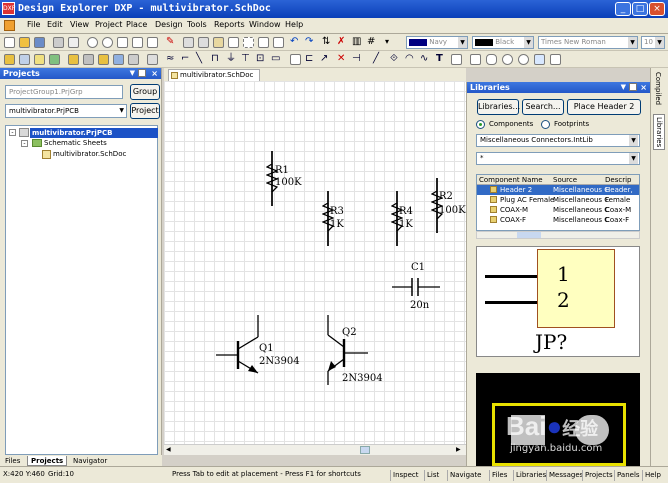 Image resolution: width=668 pixels, height=483 pixels. What do you see at coordinates (465, 475) in the screenshot?
I see `status-navigate: Navigate` at bounding box center [465, 475].